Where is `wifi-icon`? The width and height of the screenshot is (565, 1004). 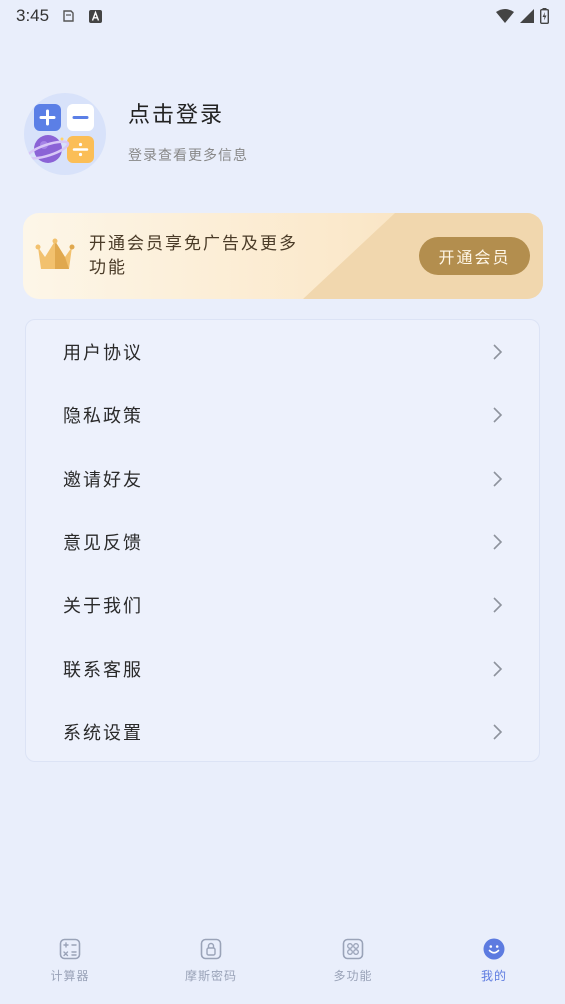
wifi-icon is located at coordinates (505, 16).